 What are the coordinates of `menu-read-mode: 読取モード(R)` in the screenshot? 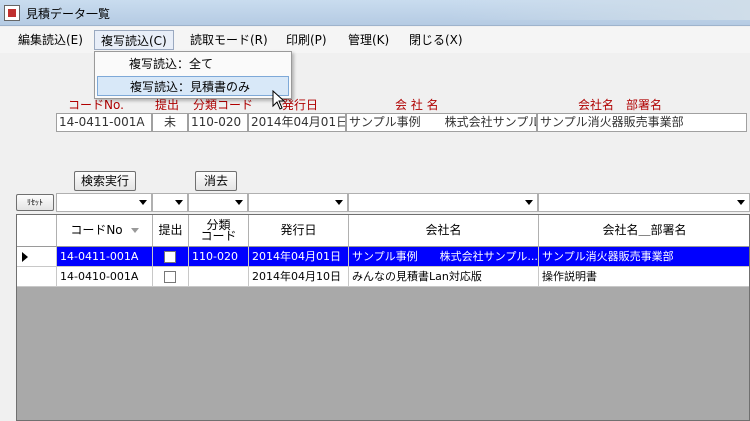 It's located at (229, 40).